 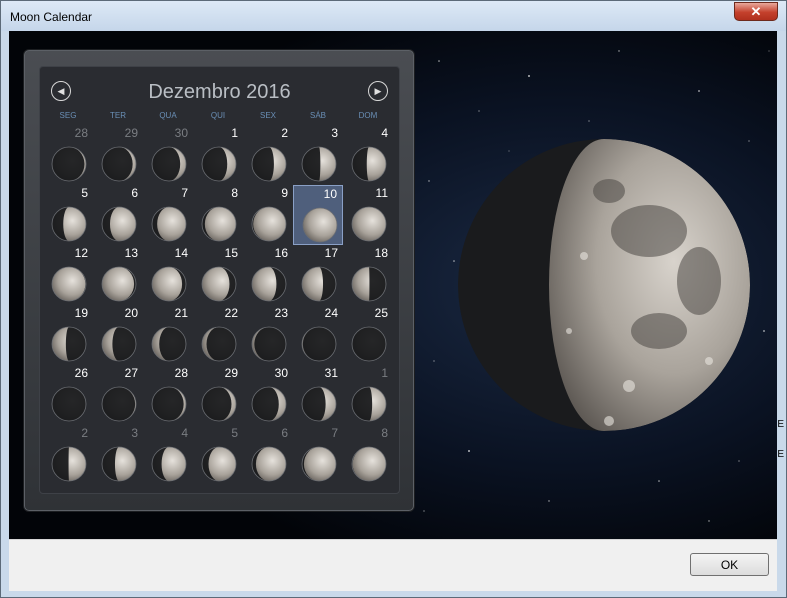 What do you see at coordinates (318, 215) in the screenshot?
I see `calendar-day-cell: 10` at bounding box center [318, 215].